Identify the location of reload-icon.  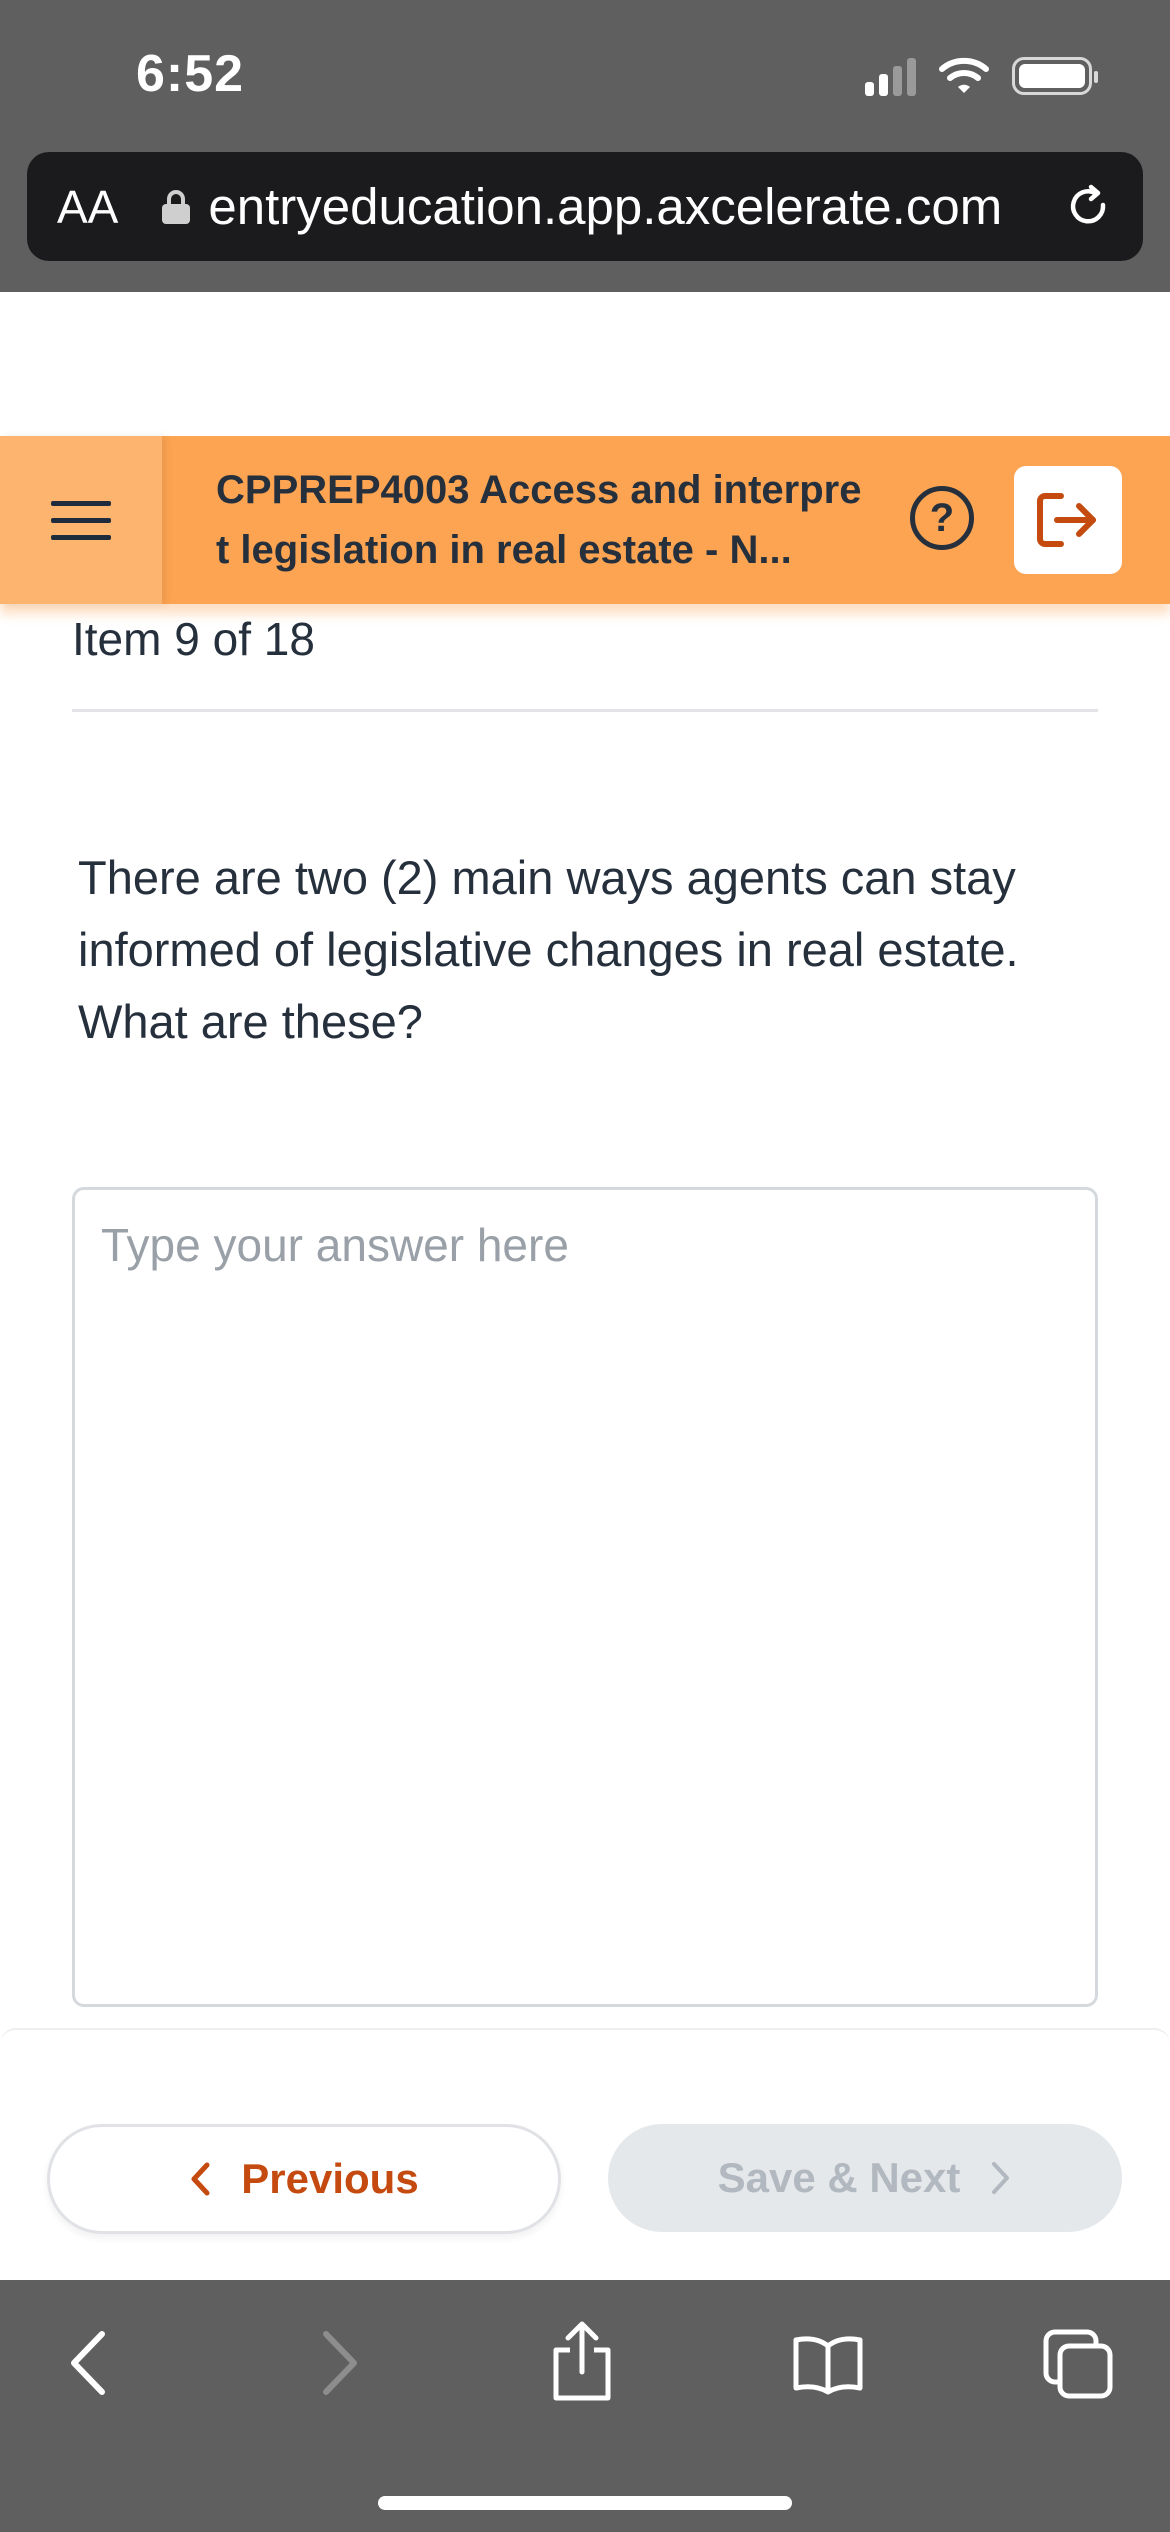
(1089, 207).